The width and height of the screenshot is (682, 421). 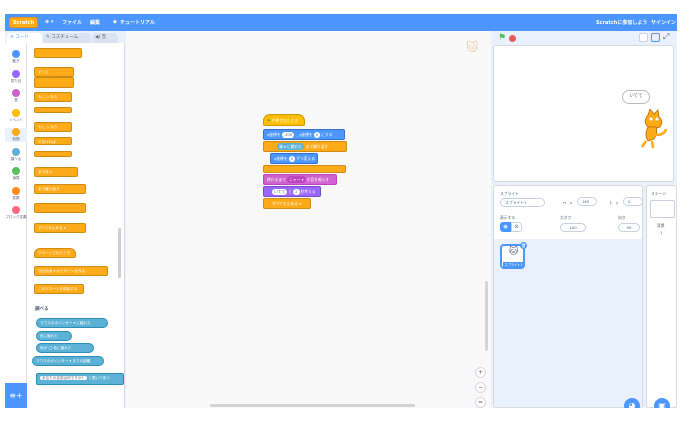 I want to click on sprite-name-input: スプライト1, so click(x=522, y=202).